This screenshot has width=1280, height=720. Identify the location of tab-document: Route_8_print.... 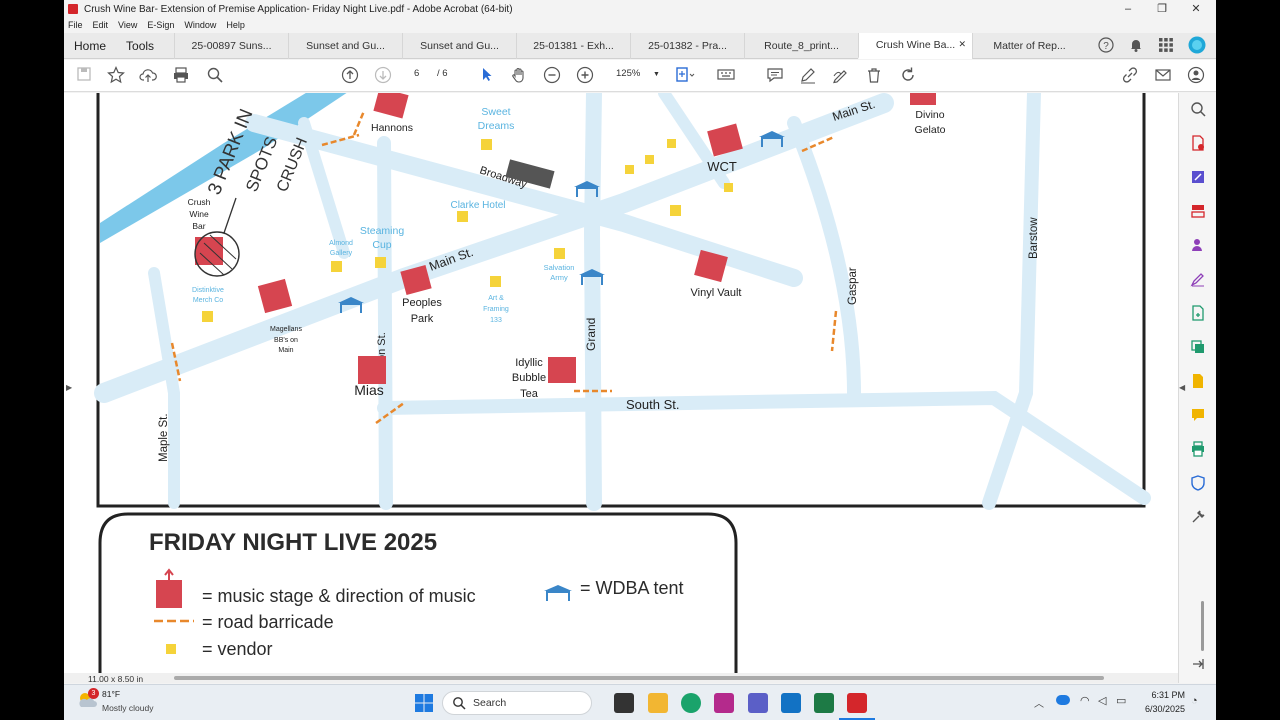
(801, 45).